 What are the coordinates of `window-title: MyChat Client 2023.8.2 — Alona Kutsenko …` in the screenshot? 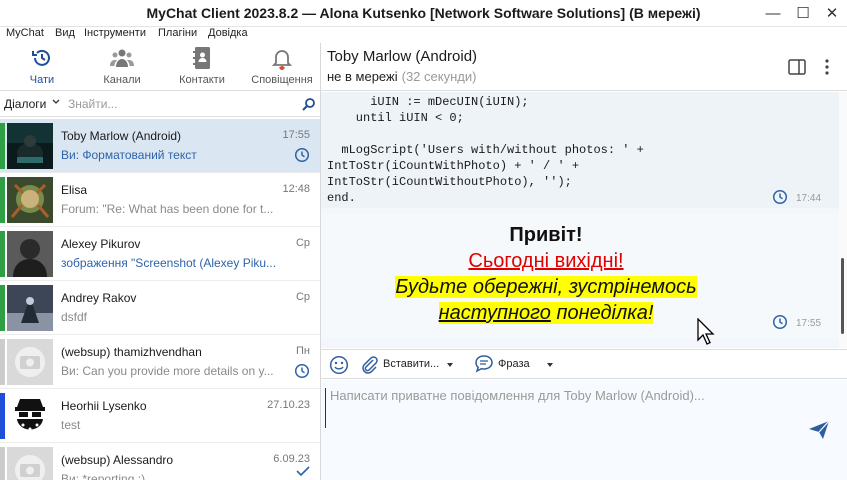 It's located at (423, 13).